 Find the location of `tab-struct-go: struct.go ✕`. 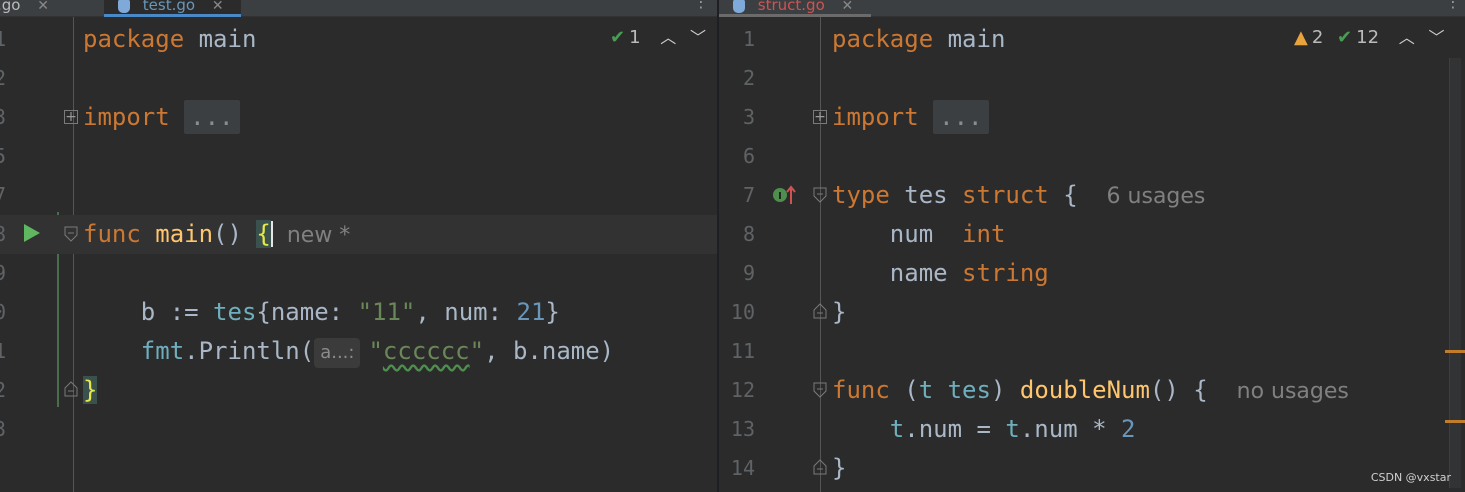

tab-struct-go: struct.go ✕ is located at coordinates (795, 8).